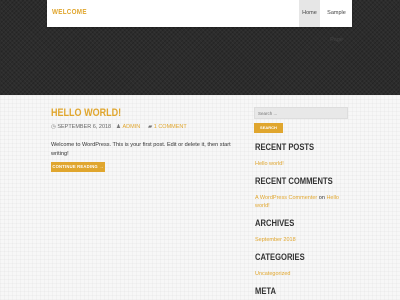  What do you see at coordinates (301, 113) in the screenshot?
I see `search-input` at bounding box center [301, 113].